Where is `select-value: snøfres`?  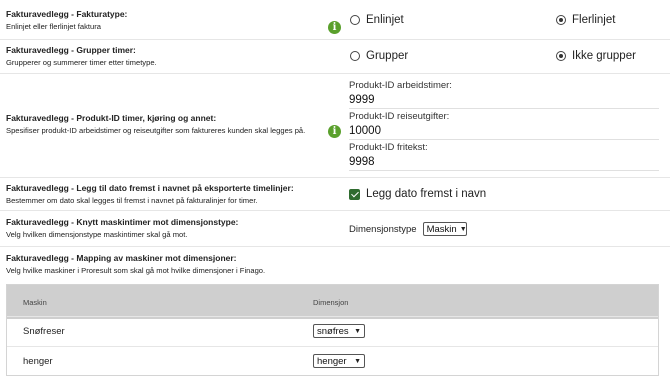
select-value: snøfres is located at coordinates (333, 331).